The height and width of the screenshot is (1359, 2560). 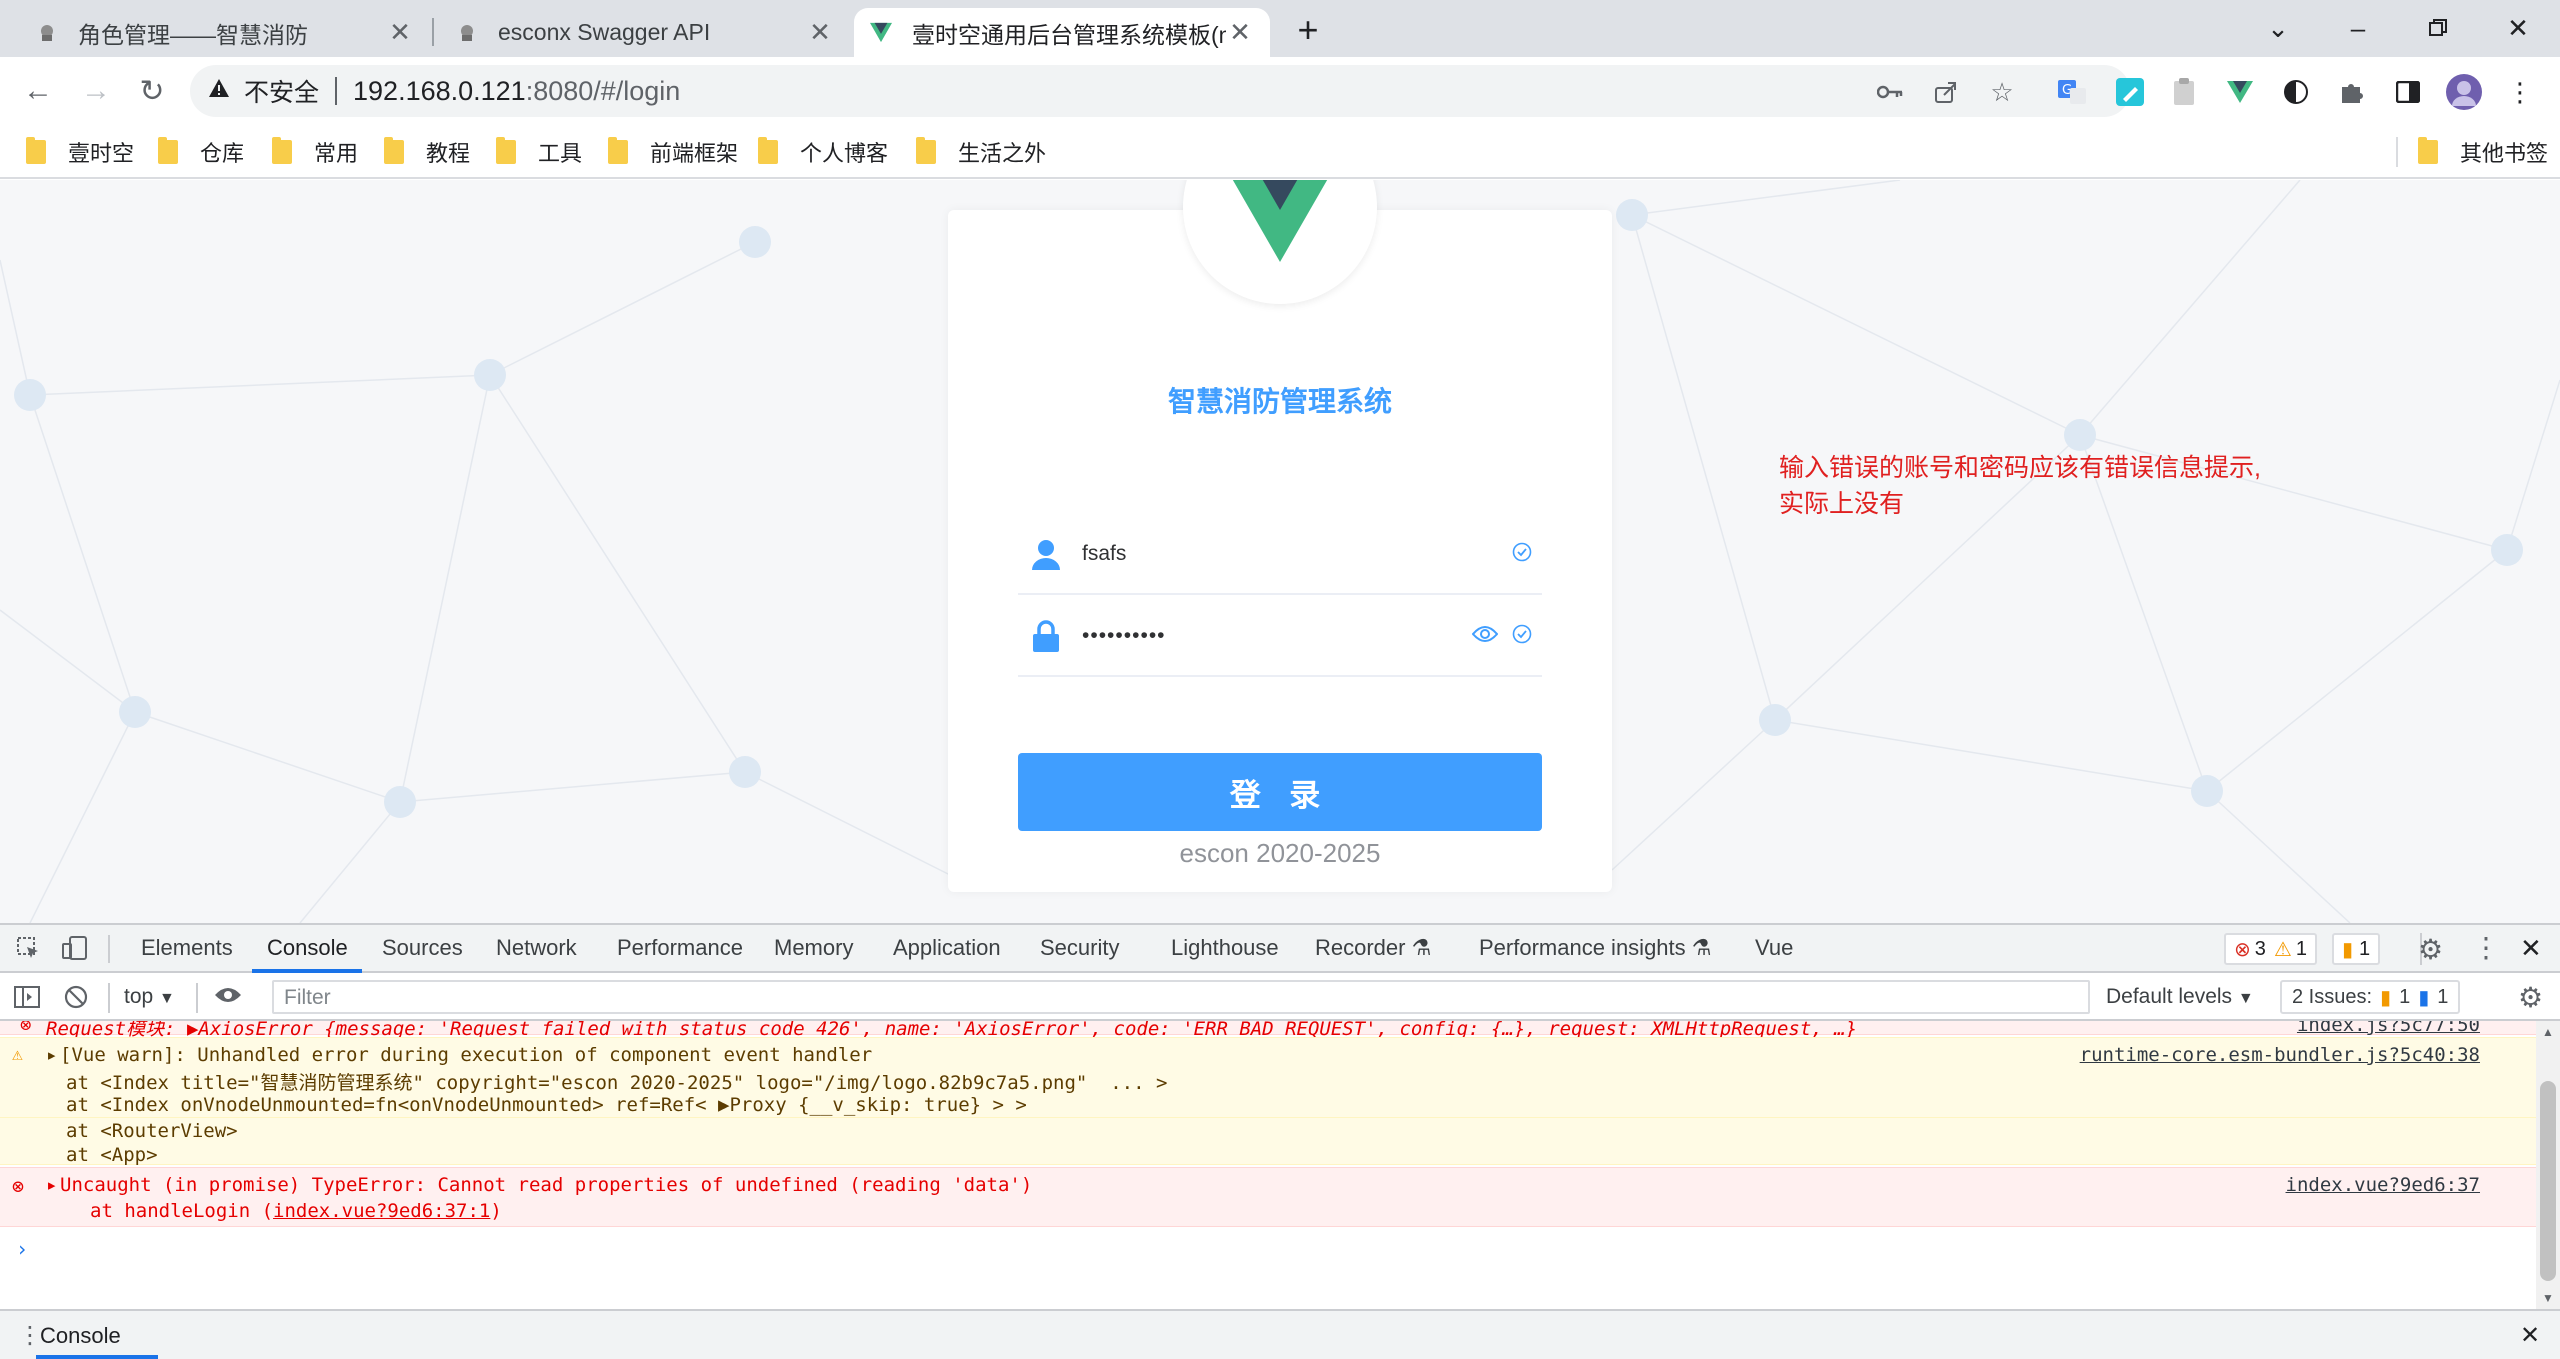 What do you see at coordinates (947, 948) in the screenshot?
I see `tab-application: Application` at bounding box center [947, 948].